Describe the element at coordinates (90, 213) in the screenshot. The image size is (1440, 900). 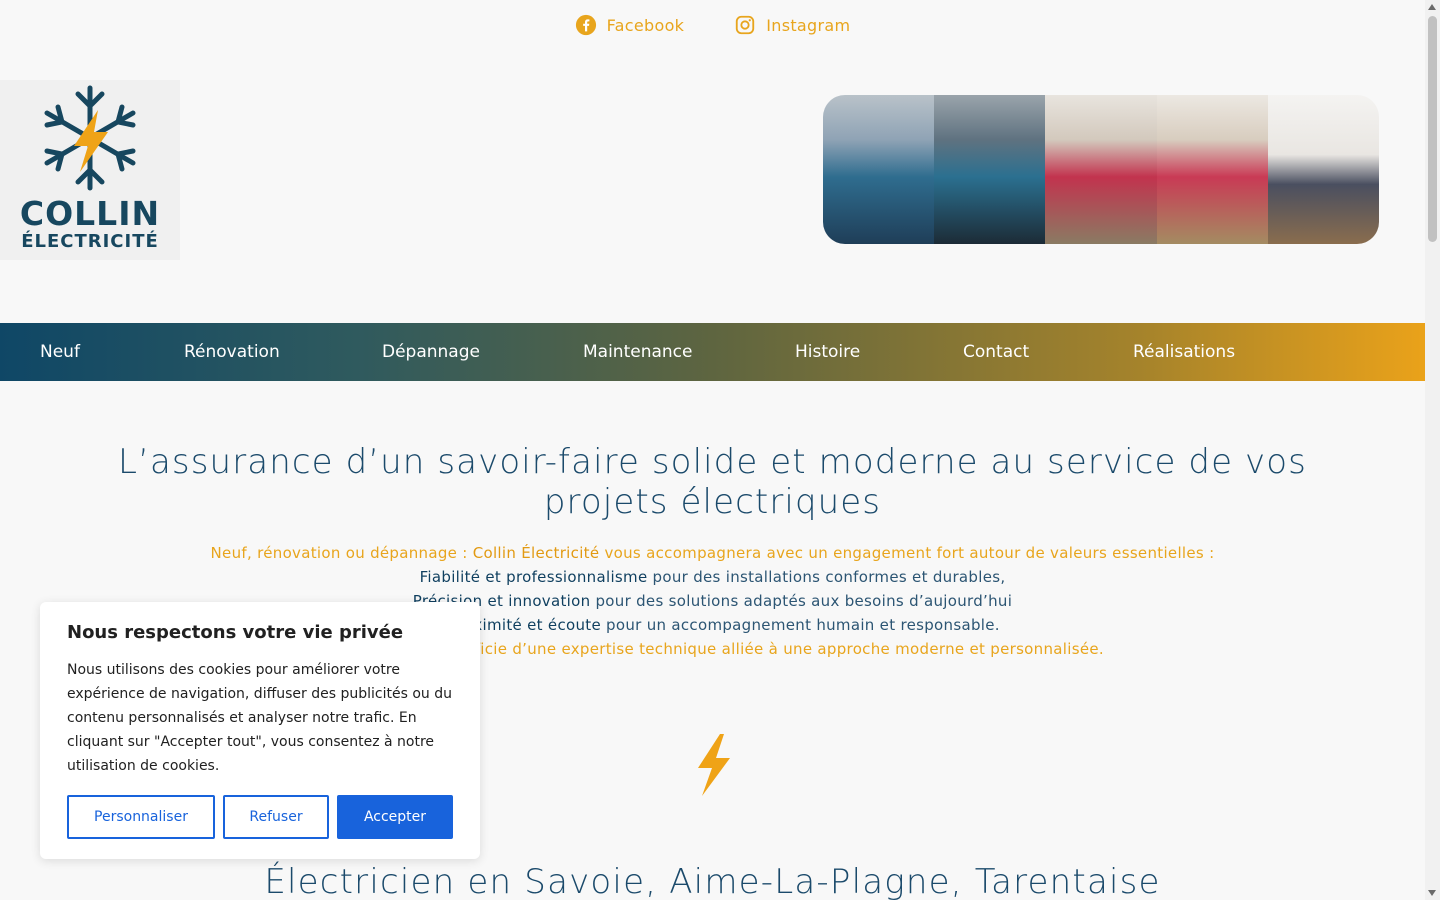
I see `logo-line1: COLLIN` at that location.